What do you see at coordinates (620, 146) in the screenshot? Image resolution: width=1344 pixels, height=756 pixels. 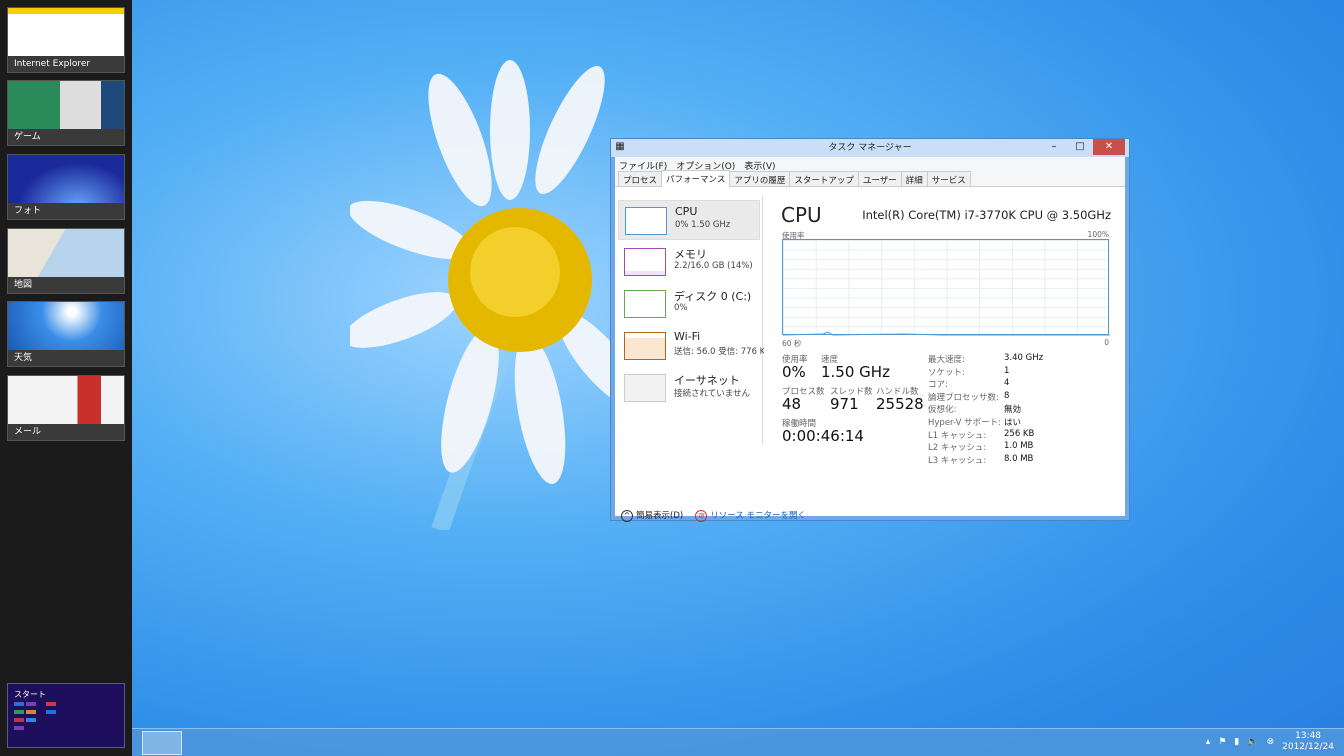 I see `task-manager-icon: ▦` at bounding box center [620, 146].